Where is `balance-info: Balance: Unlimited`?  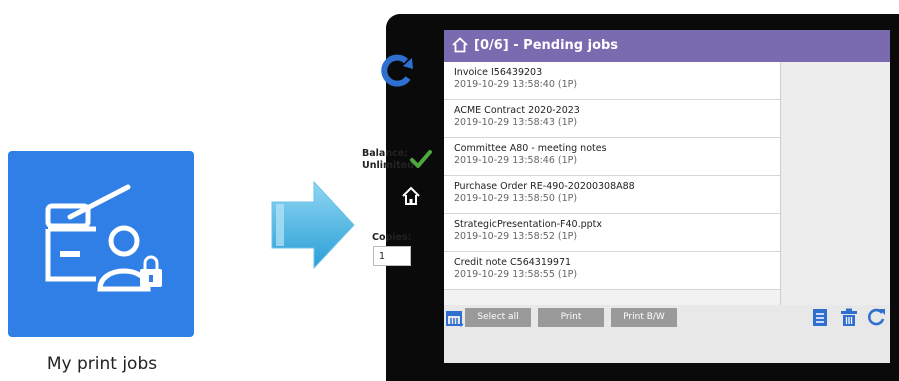 balance-info: Balance: Unlimited is located at coordinates (388, 160).